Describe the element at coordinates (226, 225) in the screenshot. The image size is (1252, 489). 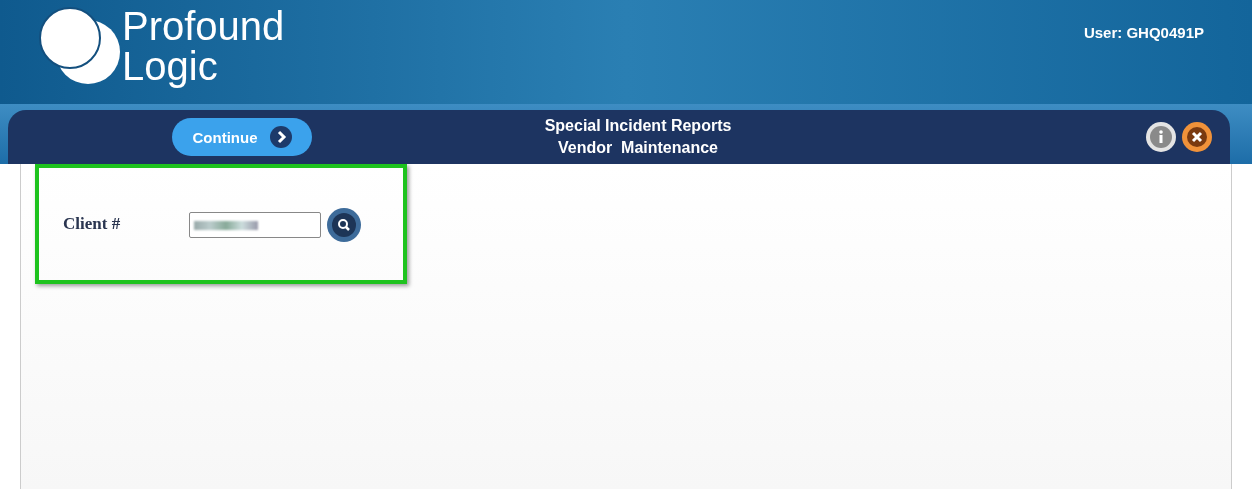
I see `blurred-value-drawing` at that location.